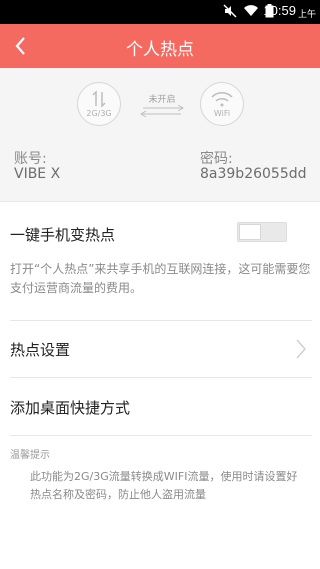 This screenshot has width=320, height=569. I want to click on page-title: 个人热点, so click(160, 50).